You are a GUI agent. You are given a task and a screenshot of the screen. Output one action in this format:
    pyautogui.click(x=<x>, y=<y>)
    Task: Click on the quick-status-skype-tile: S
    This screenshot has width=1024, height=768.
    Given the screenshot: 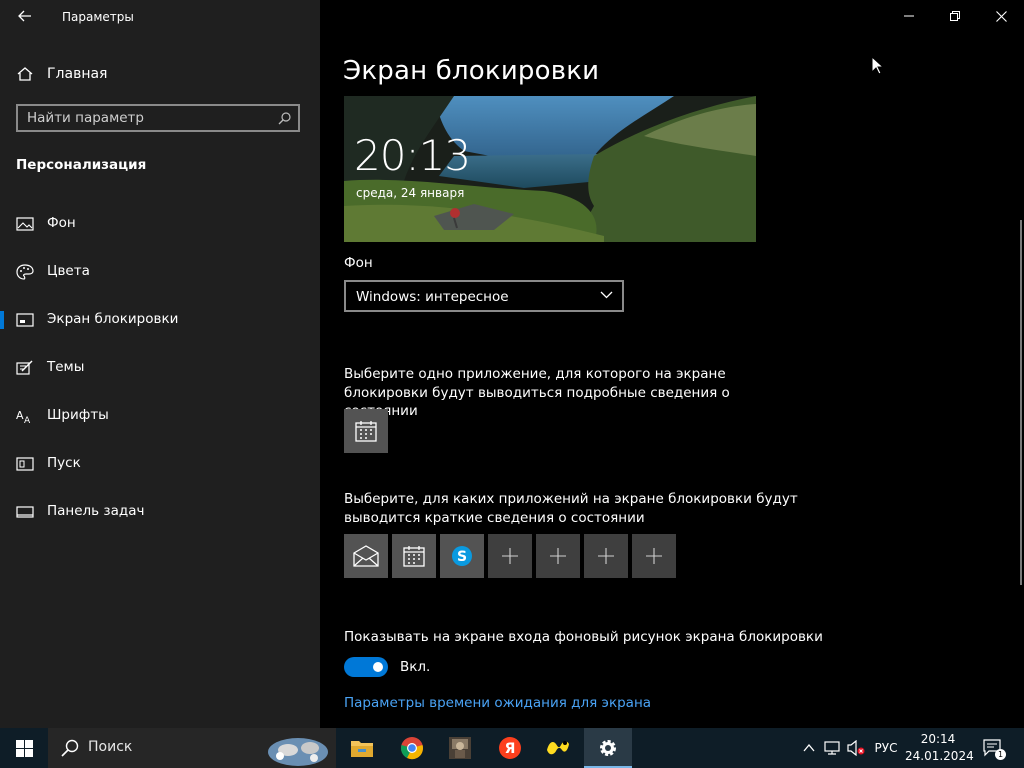 What is the action you would take?
    pyautogui.click(x=462, y=556)
    